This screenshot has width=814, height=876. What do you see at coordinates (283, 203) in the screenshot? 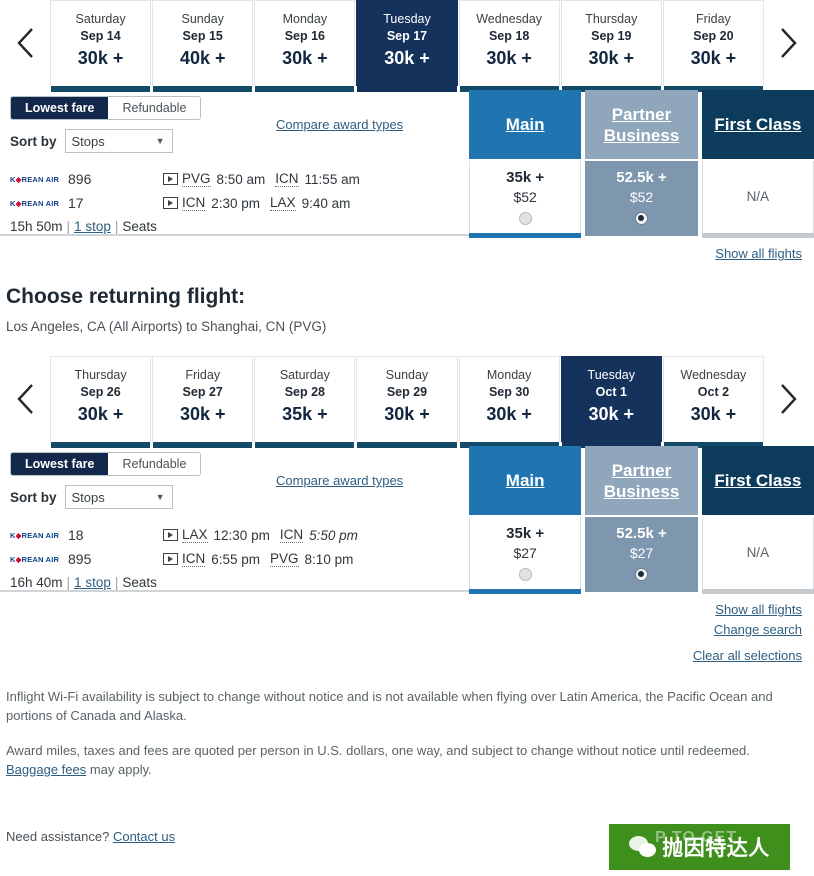
I see `destination-airport-code: LAX` at bounding box center [283, 203].